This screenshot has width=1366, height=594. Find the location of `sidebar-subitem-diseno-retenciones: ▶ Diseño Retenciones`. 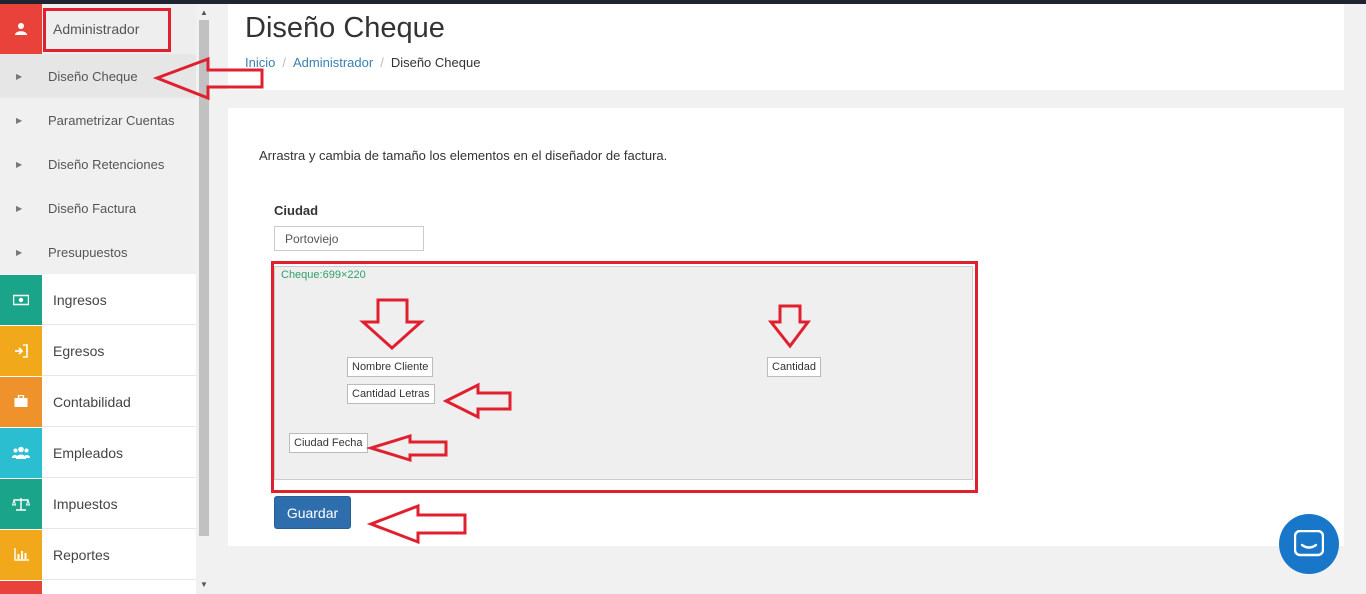

sidebar-subitem-diseno-retenciones: ▶ Diseño Retenciones is located at coordinates (98, 164).